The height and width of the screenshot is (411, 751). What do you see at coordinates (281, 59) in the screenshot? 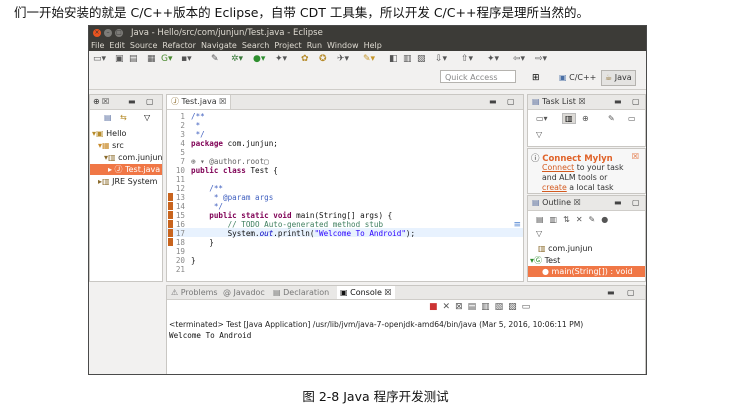
I see `external-tools-icon: ✦▾` at bounding box center [281, 59].